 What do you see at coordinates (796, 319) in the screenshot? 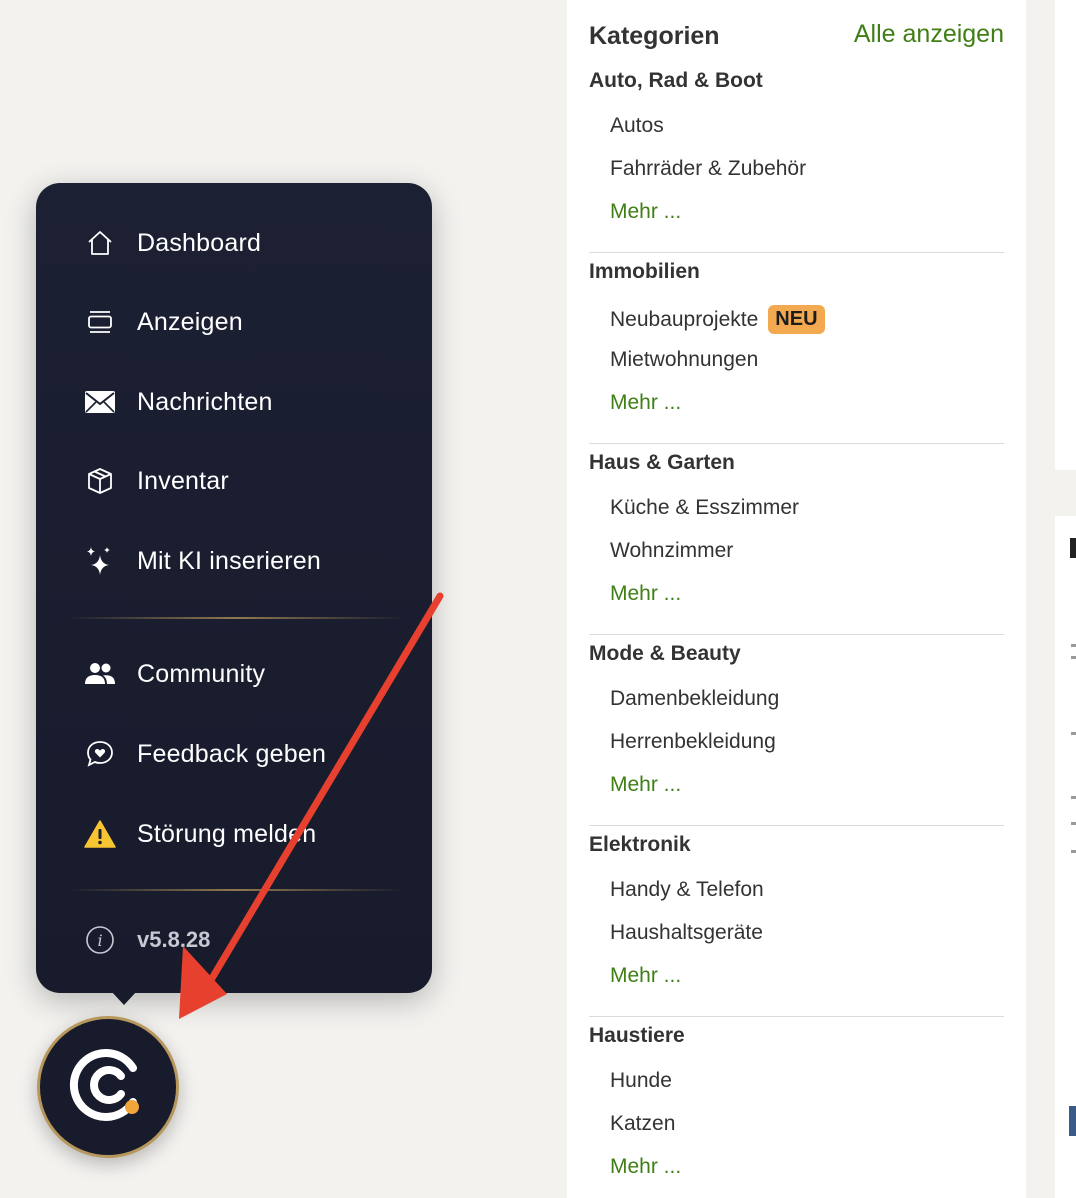
I see `new-badge: NEU` at bounding box center [796, 319].